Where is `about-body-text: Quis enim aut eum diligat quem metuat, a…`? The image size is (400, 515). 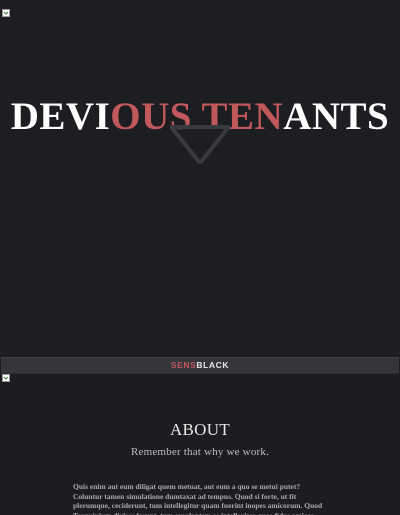
about-body-text: Quis enim aut eum diligat quem metuat, a… is located at coordinates (198, 498).